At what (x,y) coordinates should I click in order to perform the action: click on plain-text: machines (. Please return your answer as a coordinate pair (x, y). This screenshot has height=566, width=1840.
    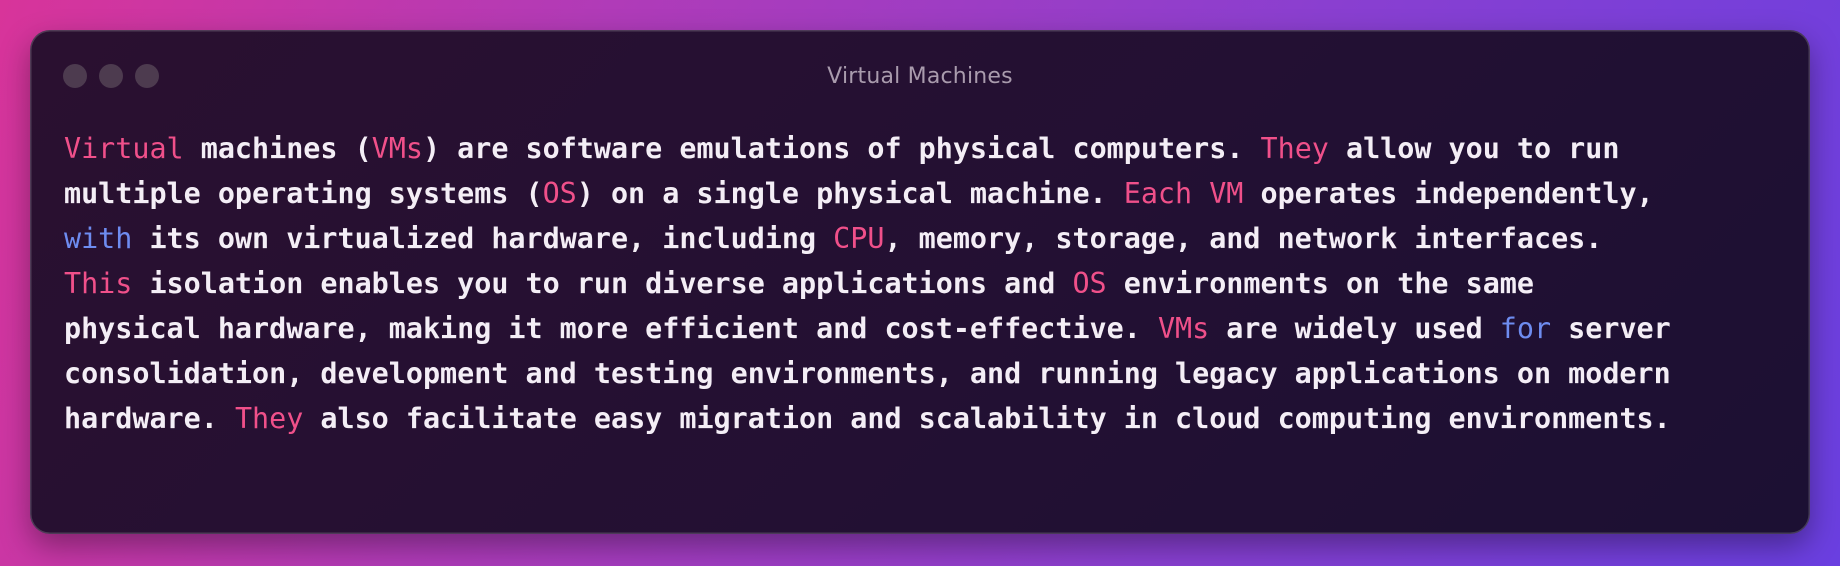
    Looking at the image, I should click on (277, 148).